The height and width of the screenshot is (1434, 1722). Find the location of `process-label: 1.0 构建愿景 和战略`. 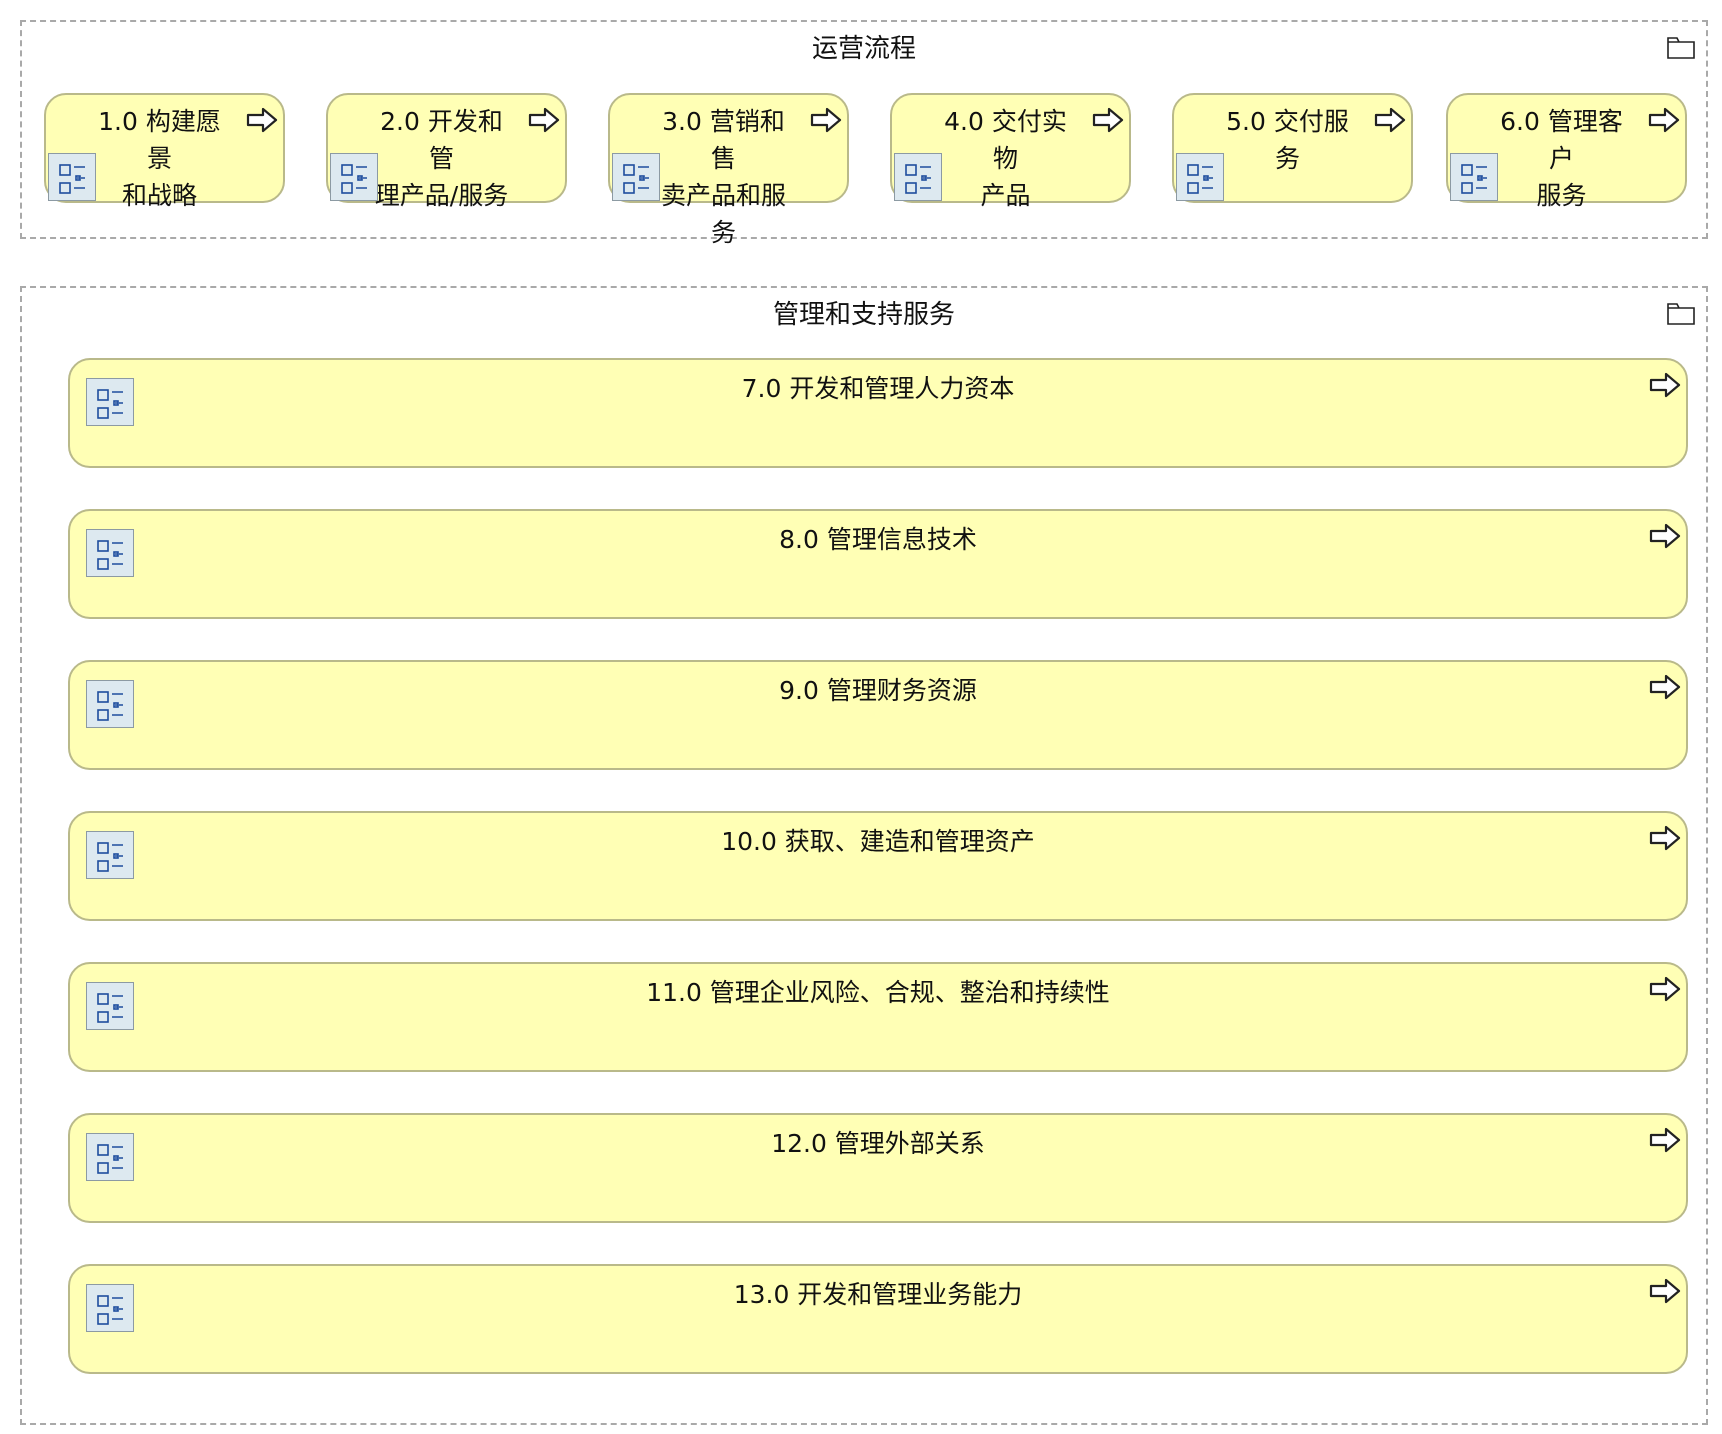

process-label: 1.0 构建愿景 和战略 is located at coordinates (159, 158).